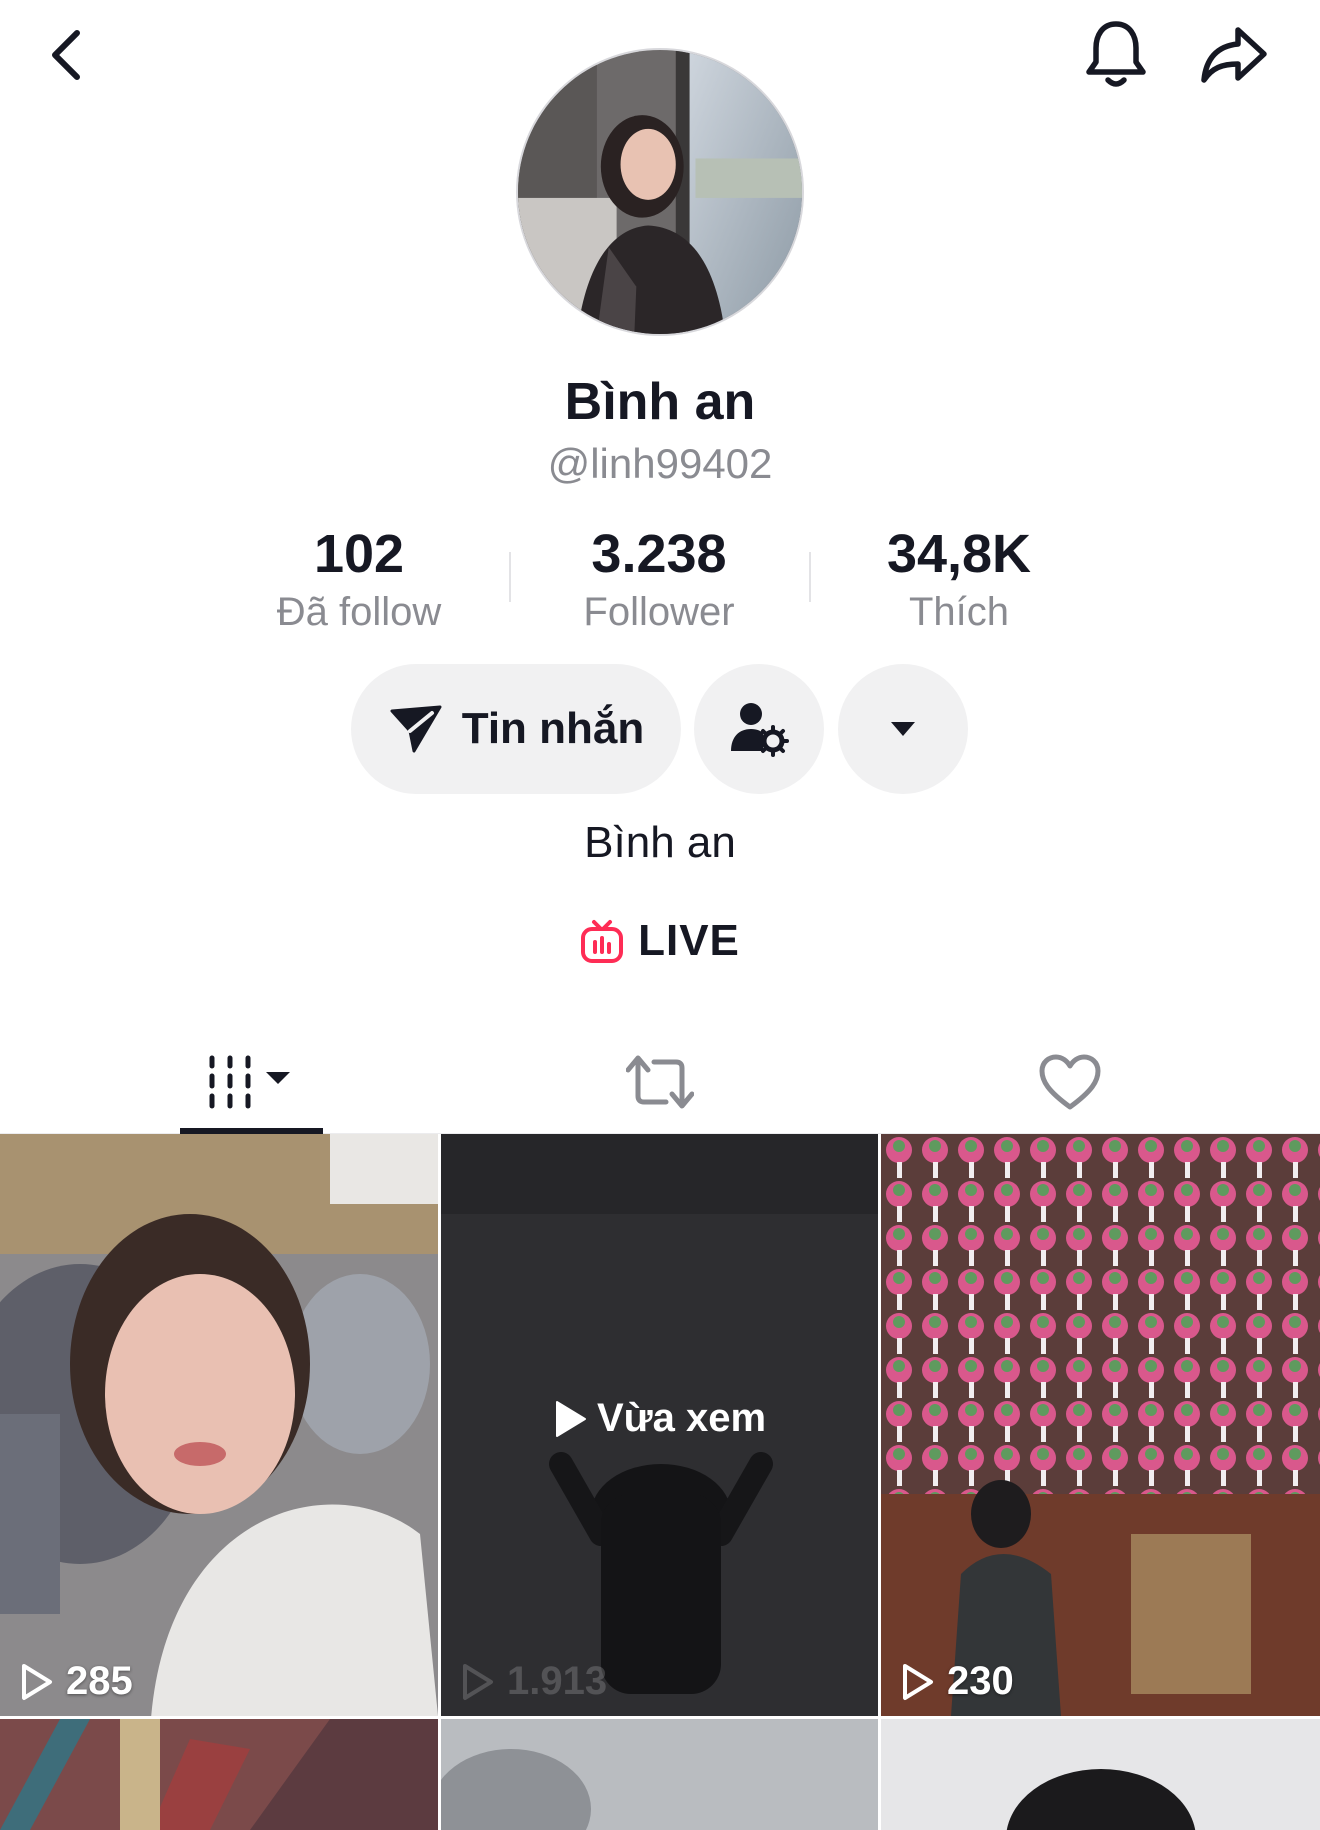 Image resolution: width=1320 pixels, height=1830 pixels. What do you see at coordinates (359, 554) in the screenshot?
I see `following-count: 102` at bounding box center [359, 554].